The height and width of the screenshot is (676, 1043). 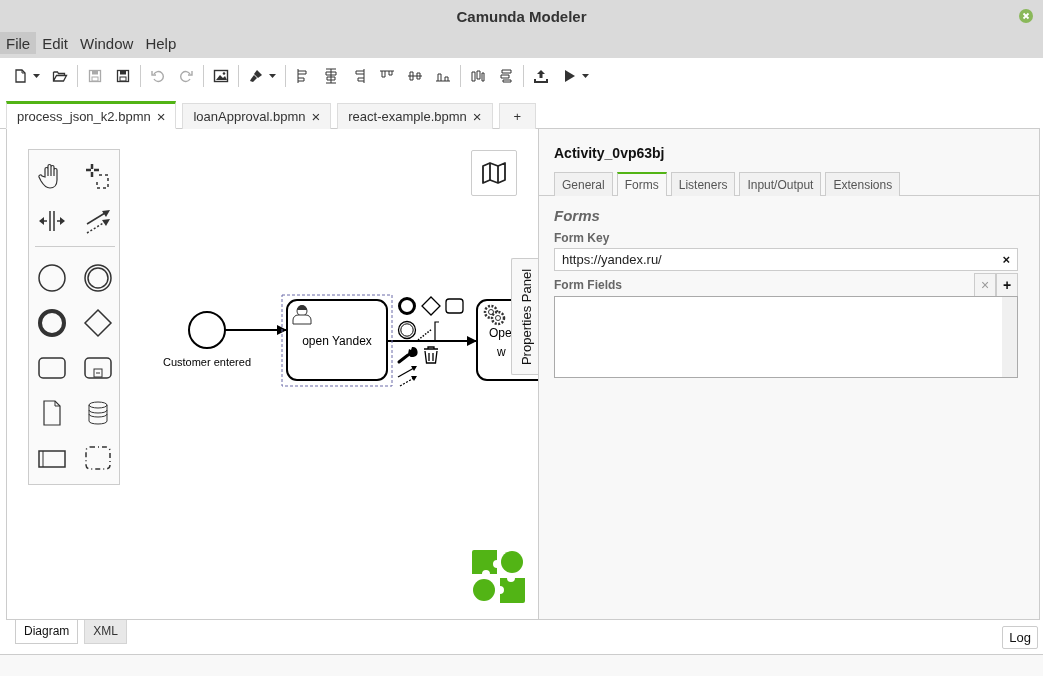 I want to click on menu-item: Edit, so click(x=55, y=43).